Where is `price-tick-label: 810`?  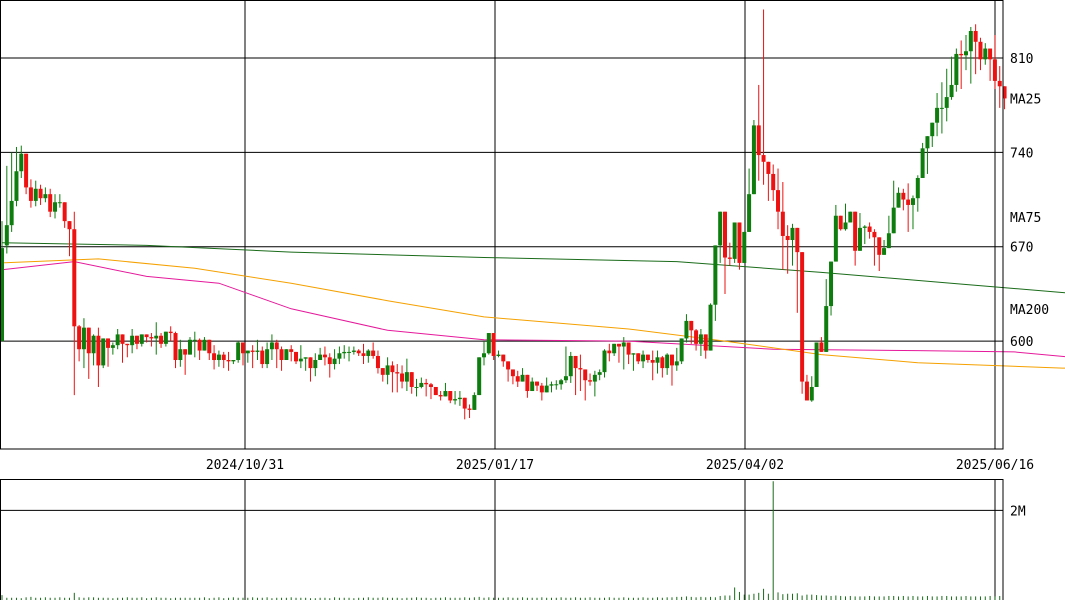
price-tick-label: 810 is located at coordinates (1021, 59).